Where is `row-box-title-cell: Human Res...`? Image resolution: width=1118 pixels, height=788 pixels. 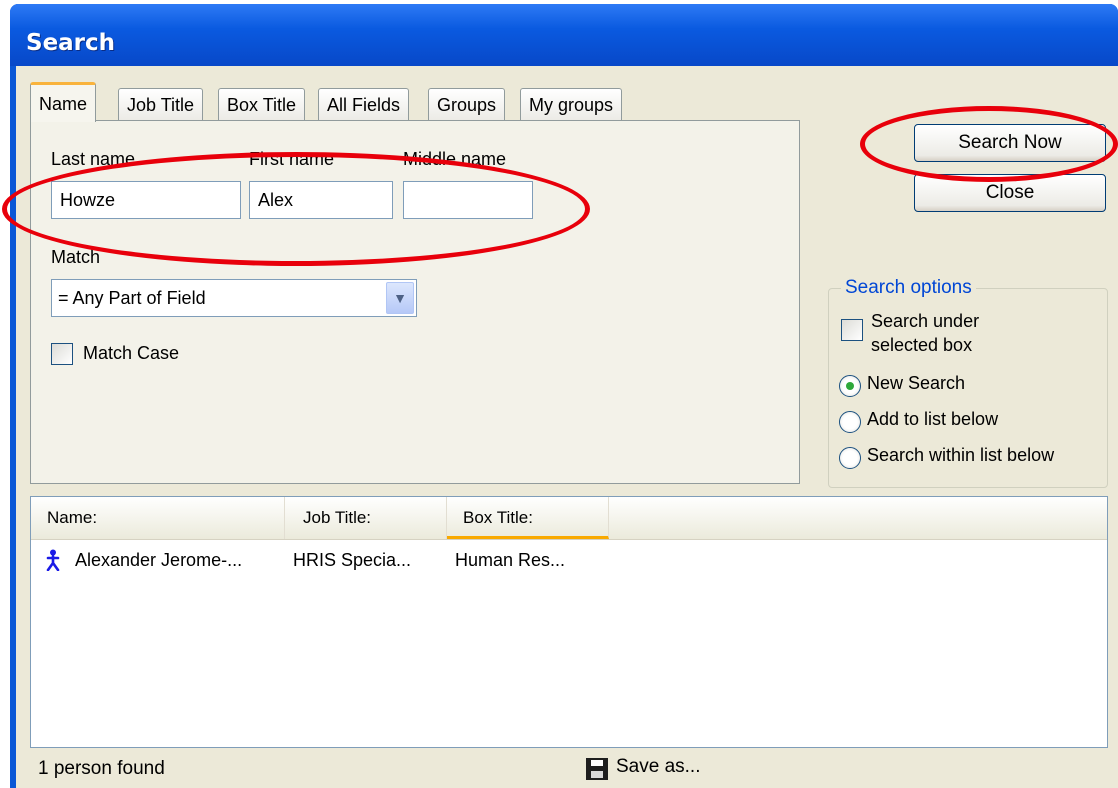
row-box-title-cell: Human Res... is located at coordinates (510, 560).